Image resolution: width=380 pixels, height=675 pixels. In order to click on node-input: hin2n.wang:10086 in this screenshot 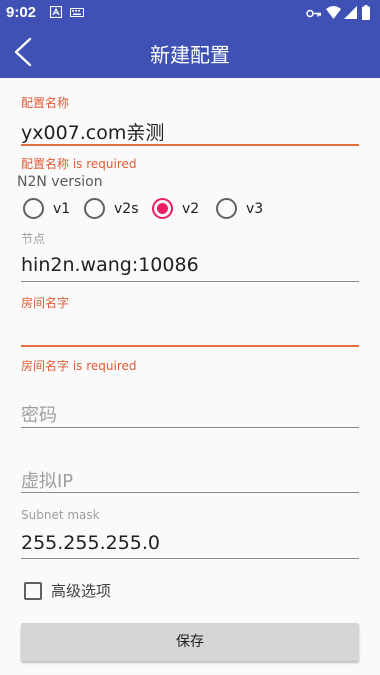, I will do `click(110, 265)`.